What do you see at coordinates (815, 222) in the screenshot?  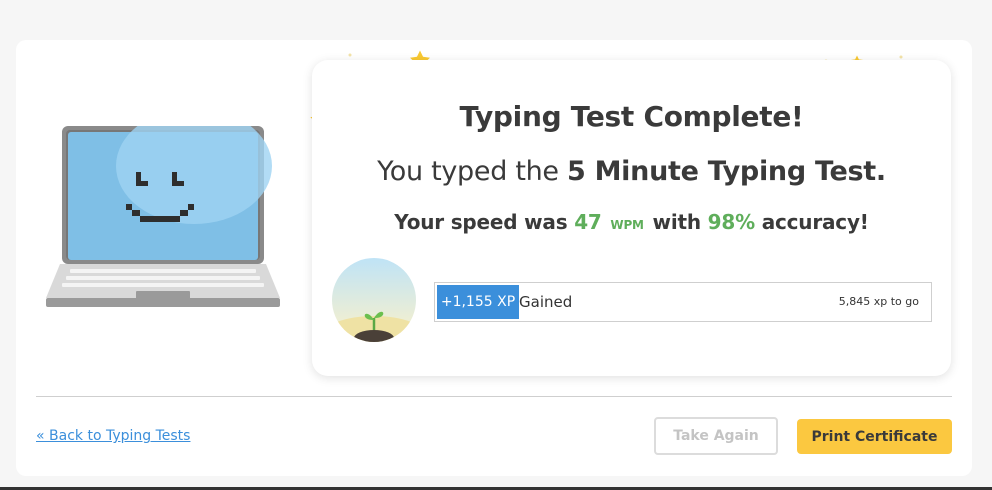 I see `accuracy-suffix: accuracy!` at bounding box center [815, 222].